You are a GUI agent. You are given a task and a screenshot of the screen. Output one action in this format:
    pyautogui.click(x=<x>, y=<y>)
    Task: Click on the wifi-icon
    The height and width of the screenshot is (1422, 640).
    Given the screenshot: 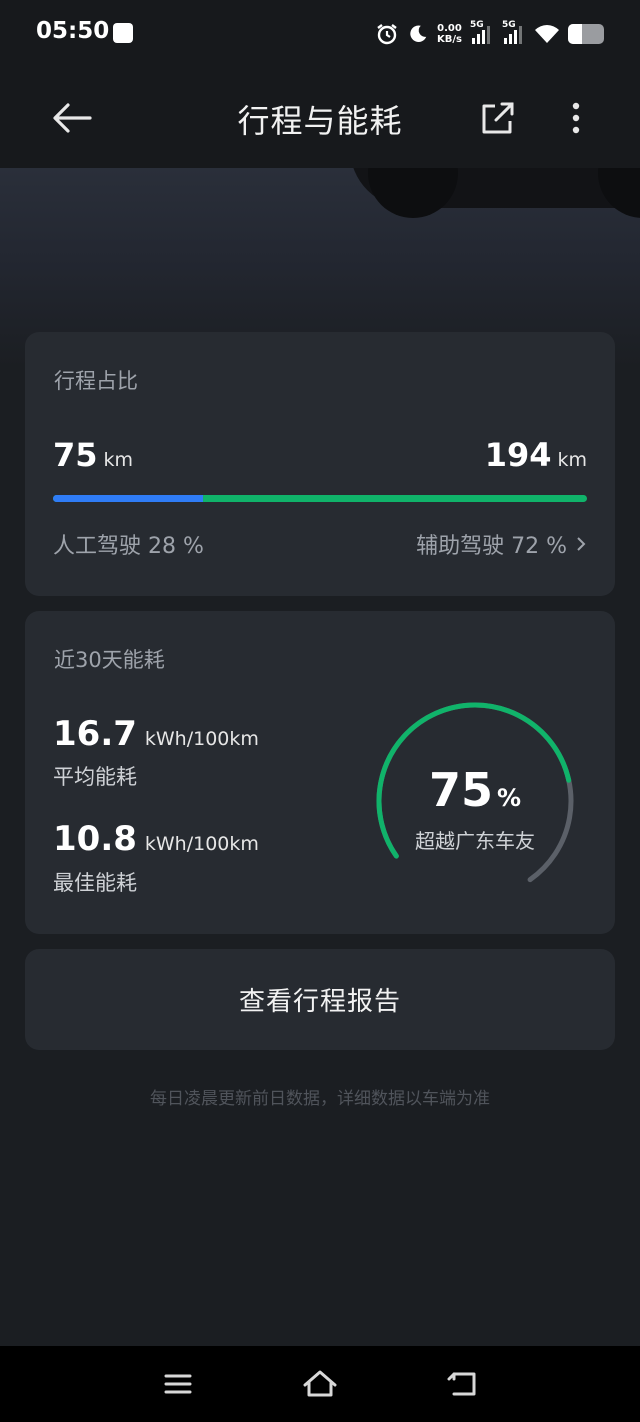 What is the action you would take?
    pyautogui.click(x=547, y=34)
    